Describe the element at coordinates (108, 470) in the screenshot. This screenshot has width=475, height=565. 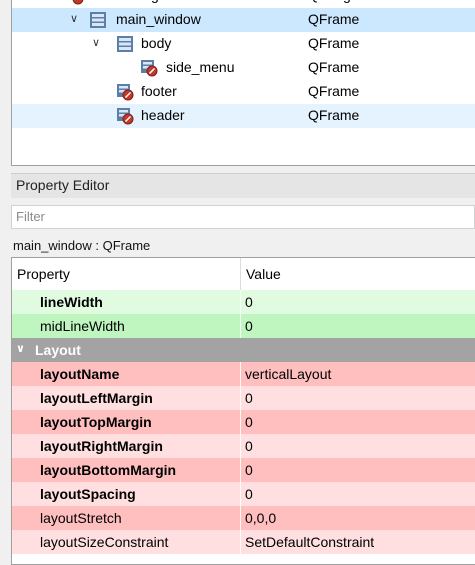
I see `property-name: layoutBottomMargin` at that location.